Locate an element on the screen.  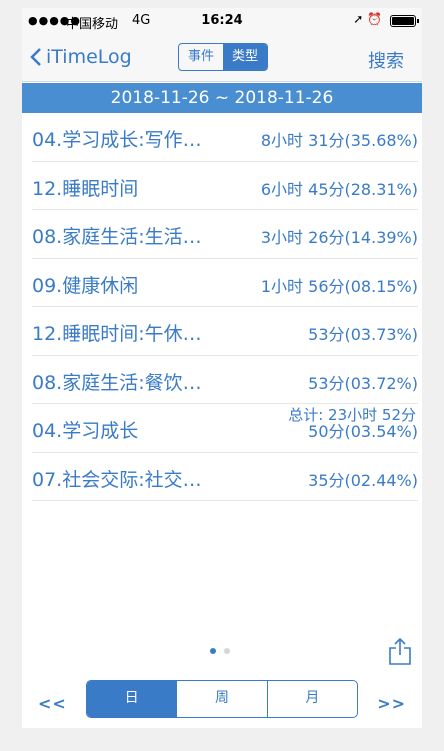
period-segmented-control: 日 周 月 is located at coordinates (222, 699).